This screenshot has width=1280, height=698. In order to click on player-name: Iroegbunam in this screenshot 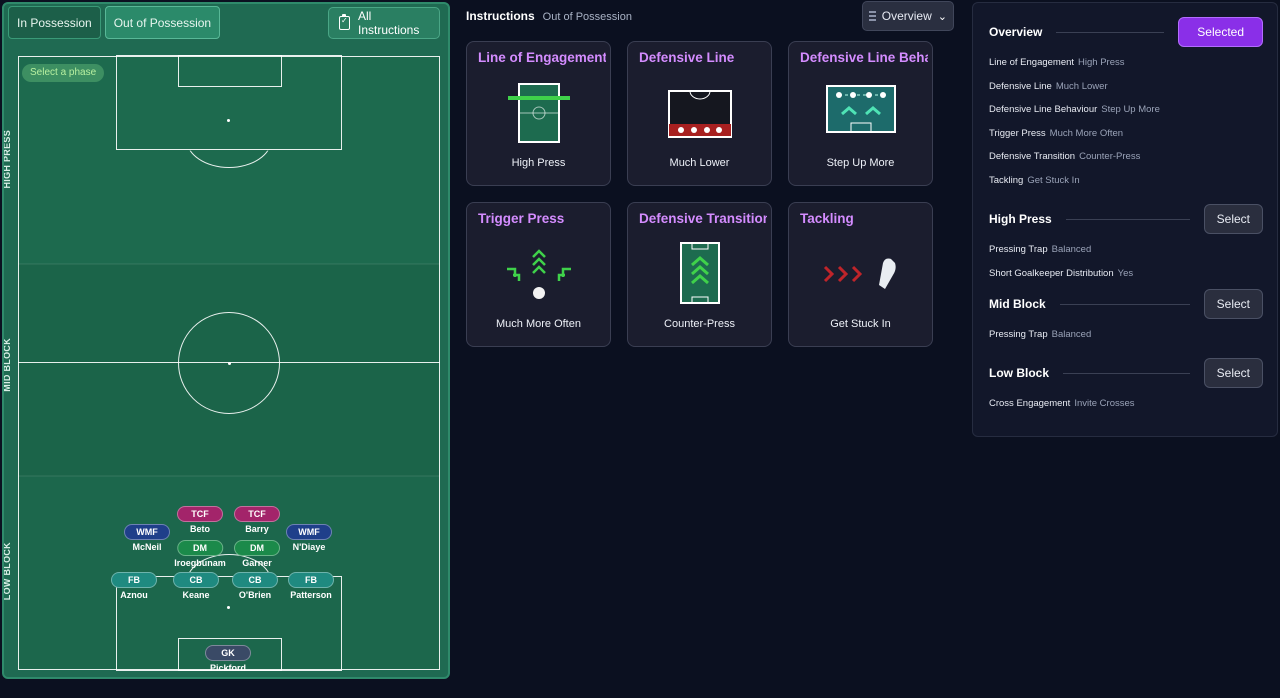, I will do `click(200, 563)`.